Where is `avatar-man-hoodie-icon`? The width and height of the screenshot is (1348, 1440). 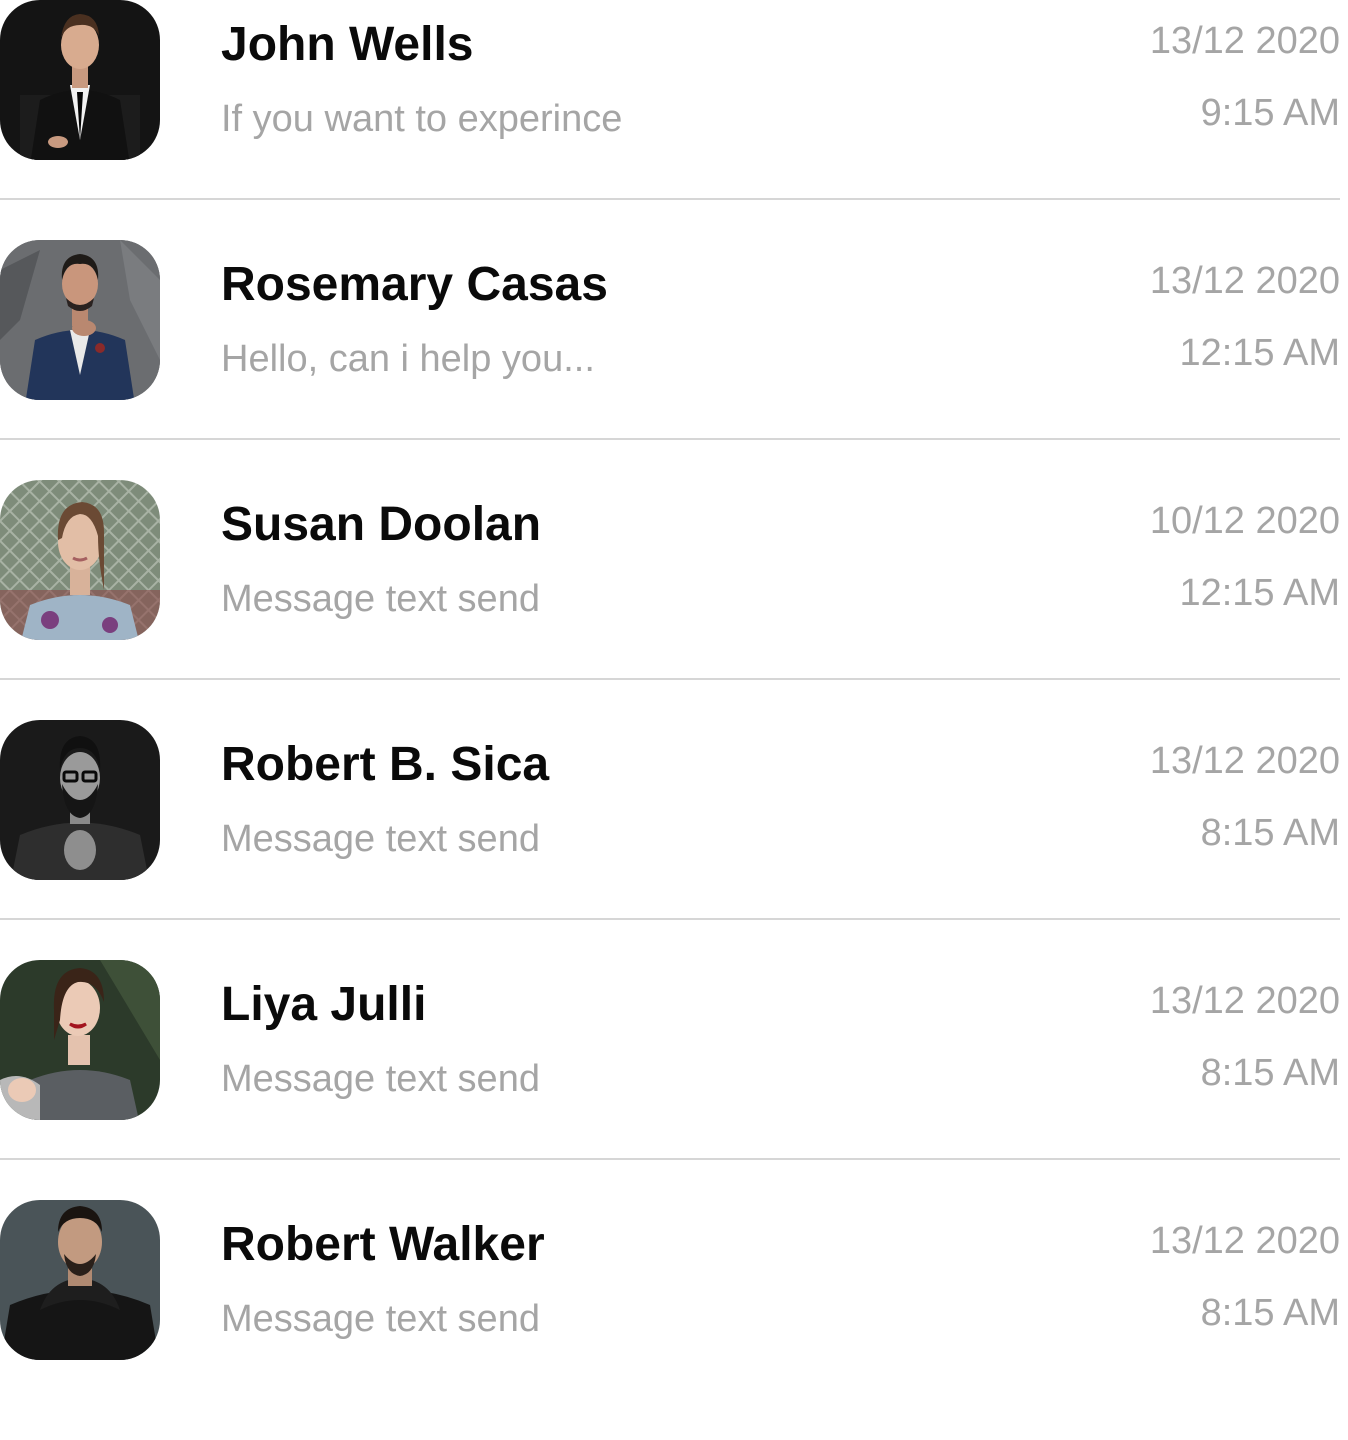 avatar-man-hoodie-icon is located at coordinates (80, 1280).